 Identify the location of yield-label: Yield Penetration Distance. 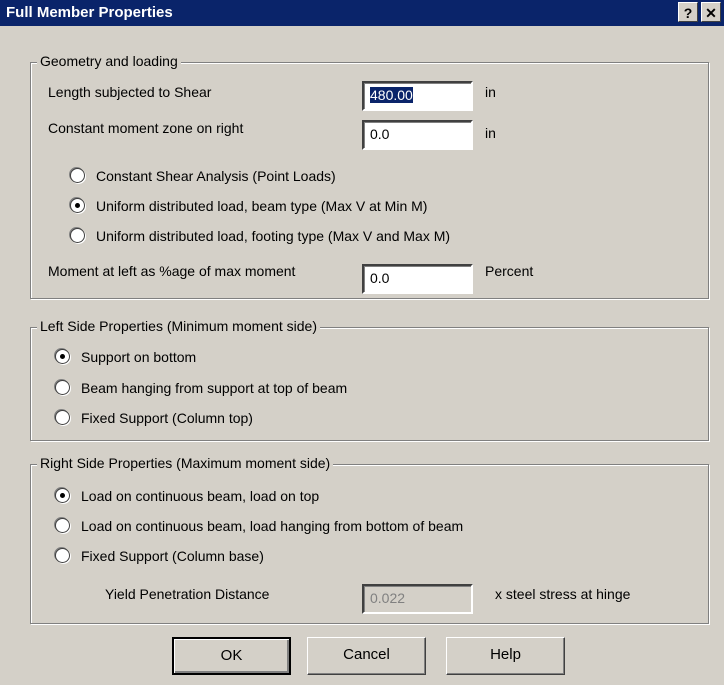
(187, 594).